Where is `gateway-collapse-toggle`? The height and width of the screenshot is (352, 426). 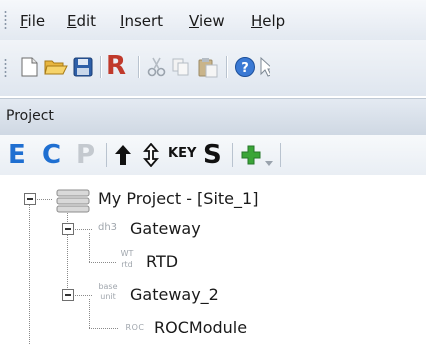
gateway-collapse-toggle is located at coordinates (68, 229).